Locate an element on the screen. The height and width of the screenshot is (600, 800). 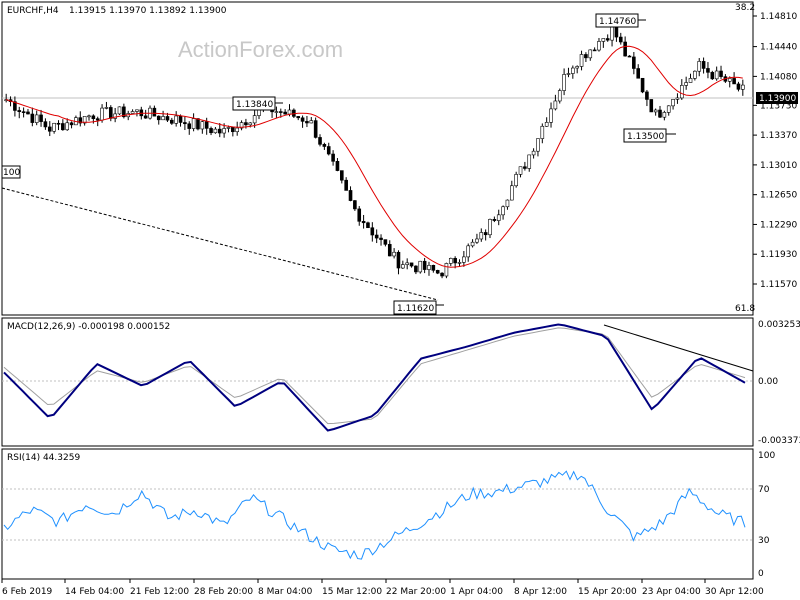
x-tick-label: 23 Apr 04:00 is located at coordinates (671, 592).